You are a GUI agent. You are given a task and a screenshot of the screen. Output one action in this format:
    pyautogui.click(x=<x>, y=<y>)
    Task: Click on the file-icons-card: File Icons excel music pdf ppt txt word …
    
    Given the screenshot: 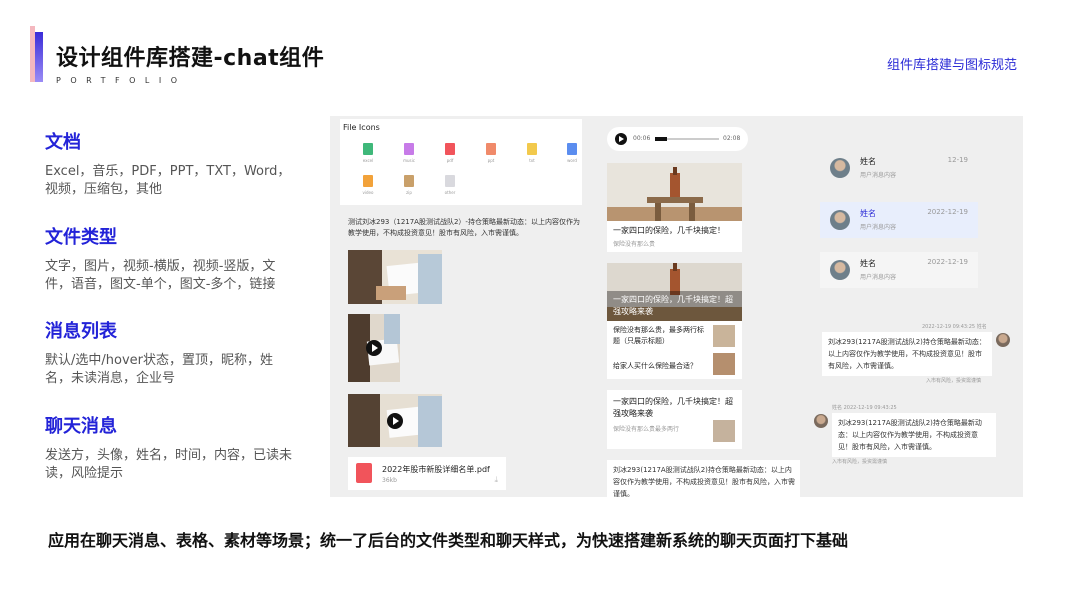 What is the action you would take?
    pyautogui.click(x=461, y=162)
    